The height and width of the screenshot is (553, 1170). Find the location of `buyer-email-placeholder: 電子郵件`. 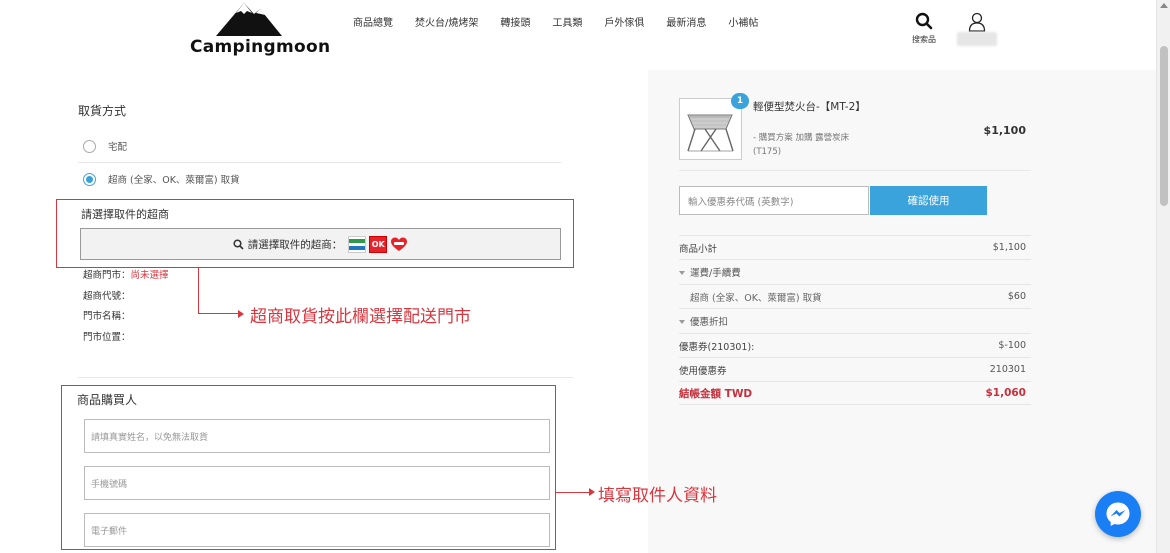

buyer-email-placeholder: 電子郵件 is located at coordinates (109, 531).